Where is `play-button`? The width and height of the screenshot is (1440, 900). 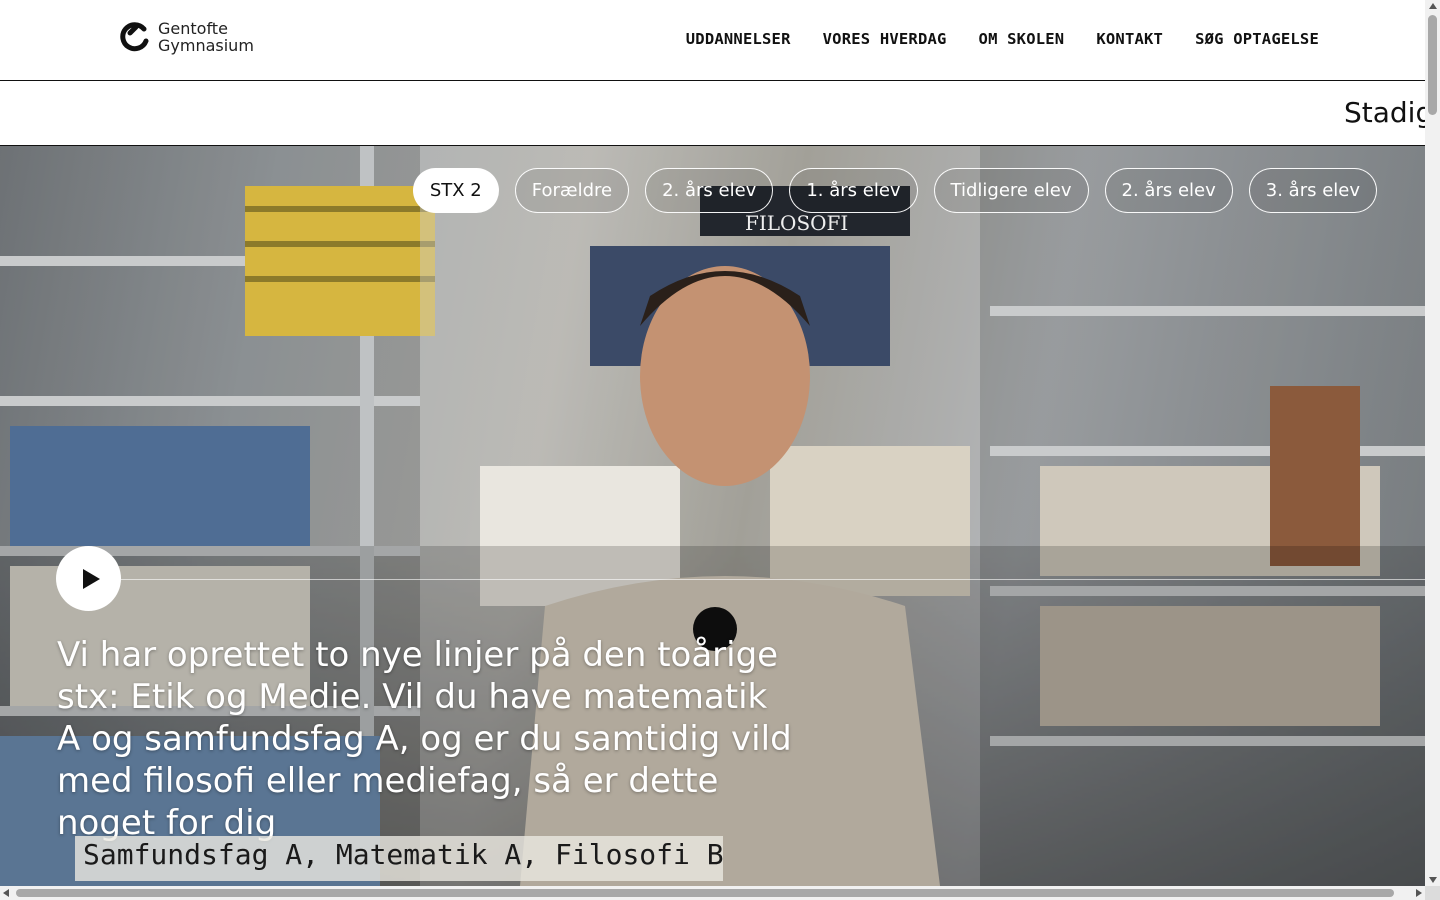 play-button is located at coordinates (88, 578).